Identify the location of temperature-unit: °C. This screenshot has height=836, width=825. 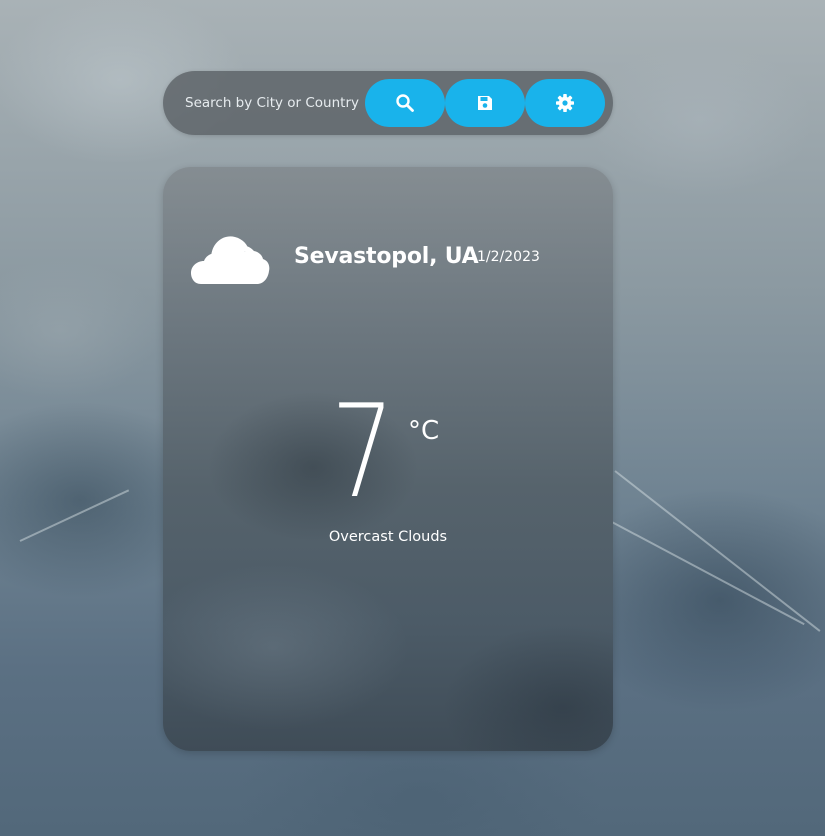
(424, 431).